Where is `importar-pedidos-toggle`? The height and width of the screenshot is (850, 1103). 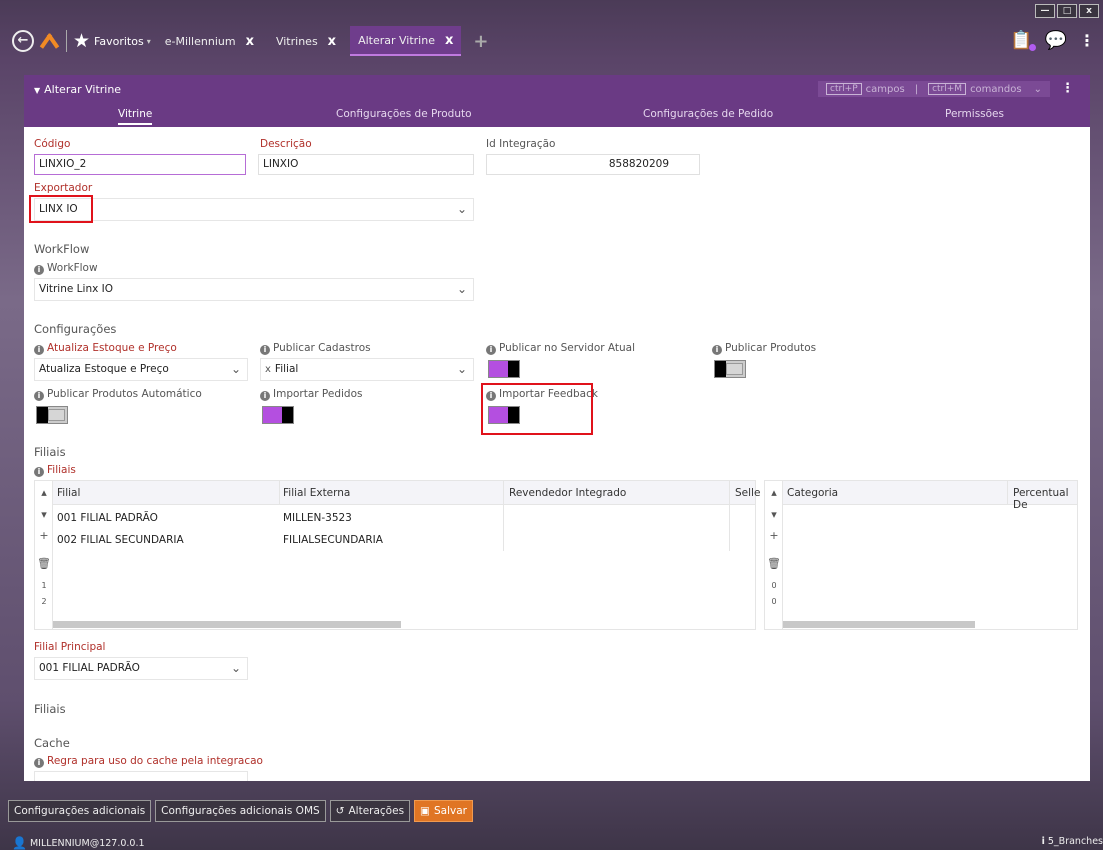 importar-pedidos-toggle is located at coordinates (278, 415).